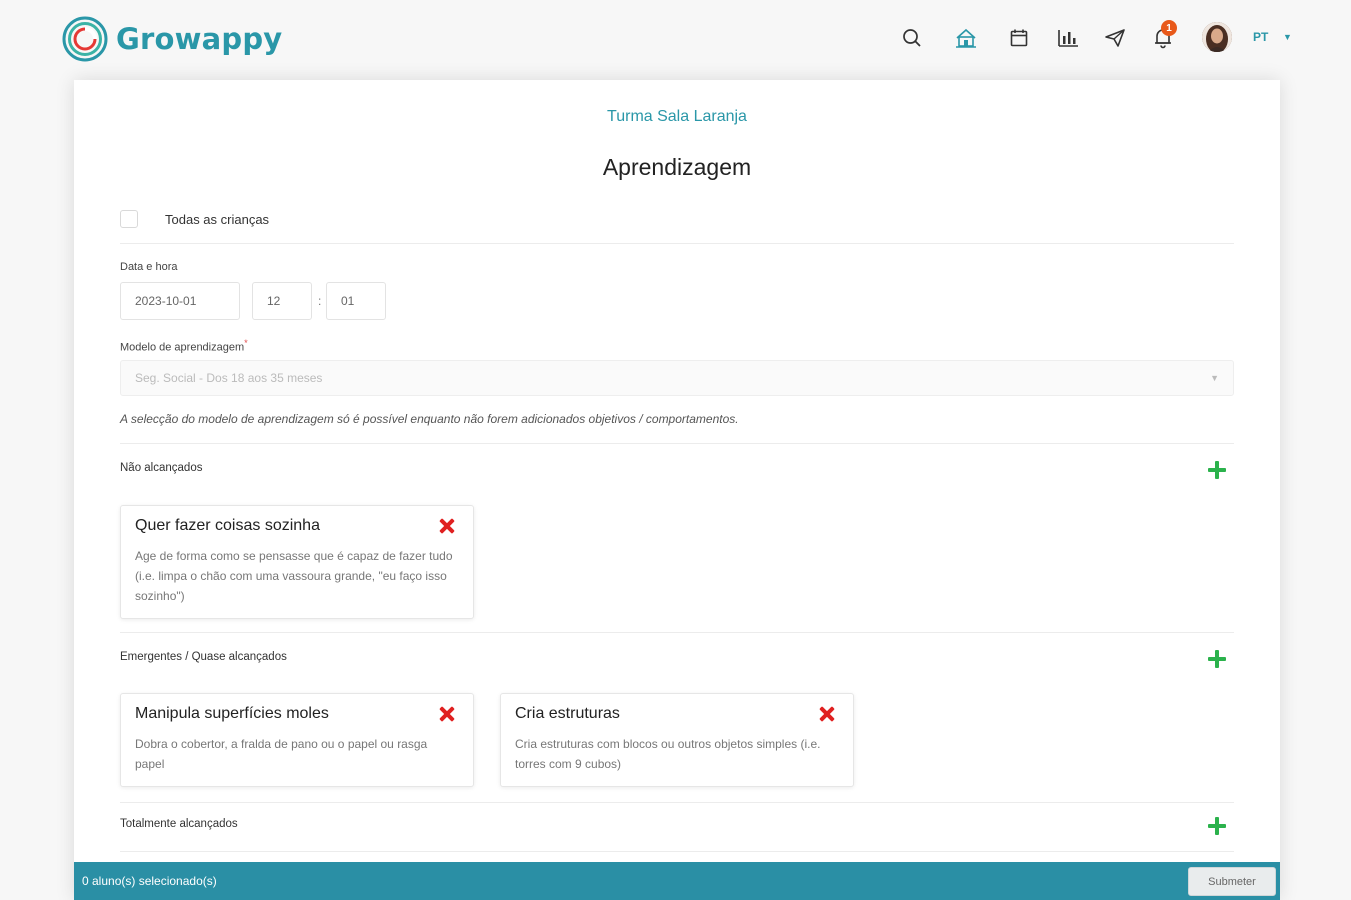 Image resolution: width=1351 pixels, height=900 pixels. What do you see at coordinates (1260, 37) in the screenshot?
I see `language-selector: PT` at bounding box center [1260, 37].